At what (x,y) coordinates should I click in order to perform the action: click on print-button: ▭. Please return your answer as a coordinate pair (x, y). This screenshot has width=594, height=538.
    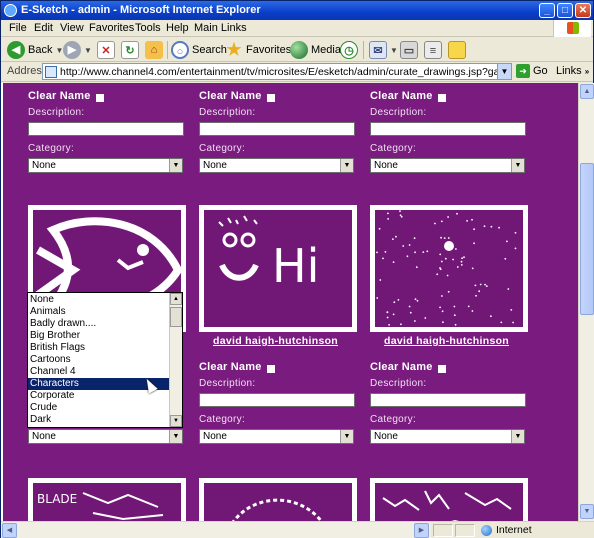
    Looking at the image, I should click on (409, 50).